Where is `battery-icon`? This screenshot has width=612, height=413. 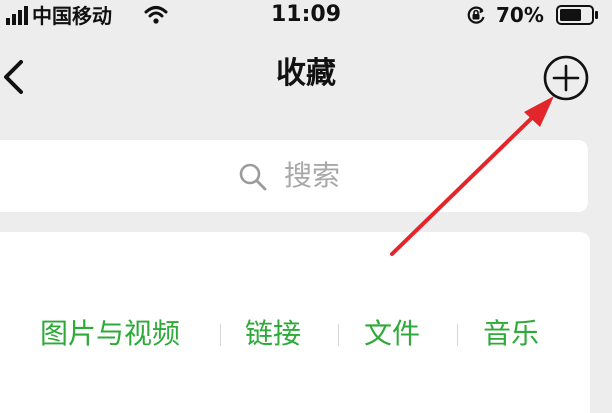
battery-icon is located at coordinates (577, 15).